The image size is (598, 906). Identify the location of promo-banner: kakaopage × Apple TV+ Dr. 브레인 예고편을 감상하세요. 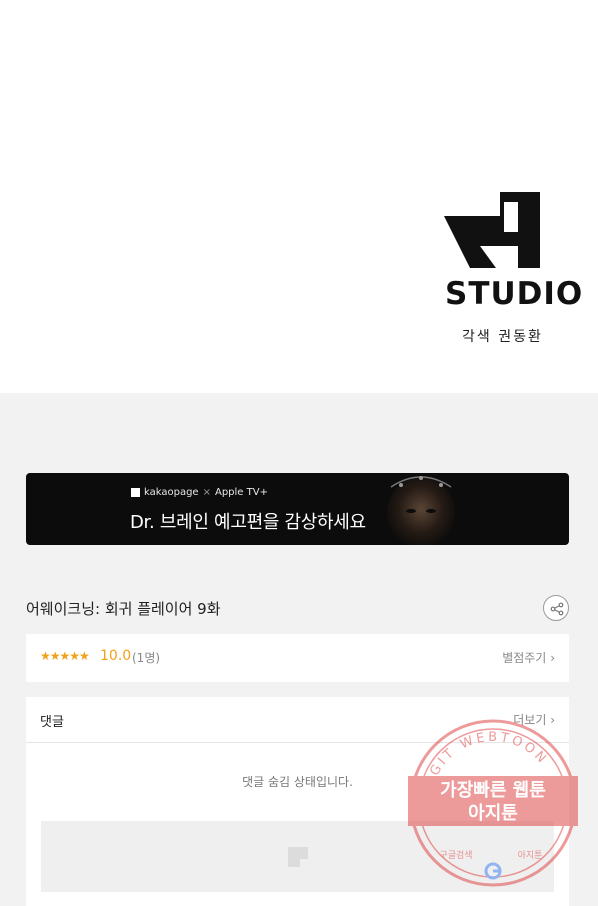
(297, 509).